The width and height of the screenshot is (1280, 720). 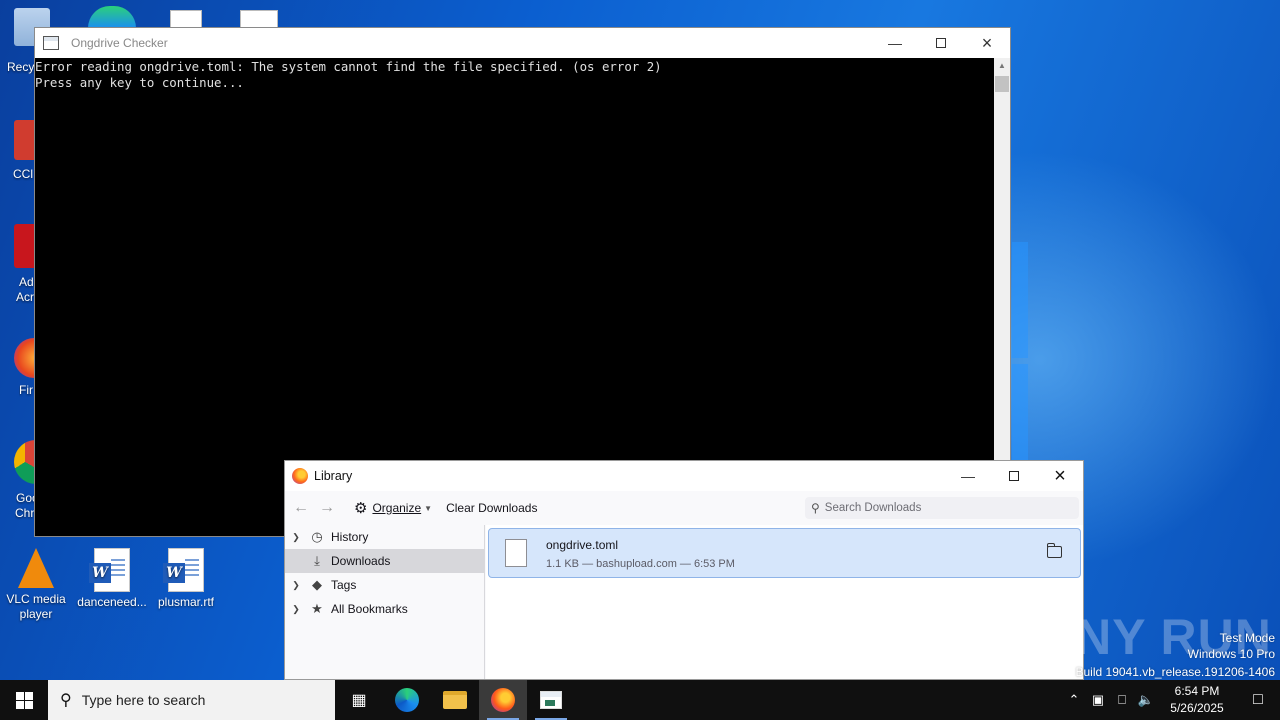 What do you see at coordinates (112, 17) in the screenshot?
I see `desktop-icon-edge` at bounding box center [112, 17].